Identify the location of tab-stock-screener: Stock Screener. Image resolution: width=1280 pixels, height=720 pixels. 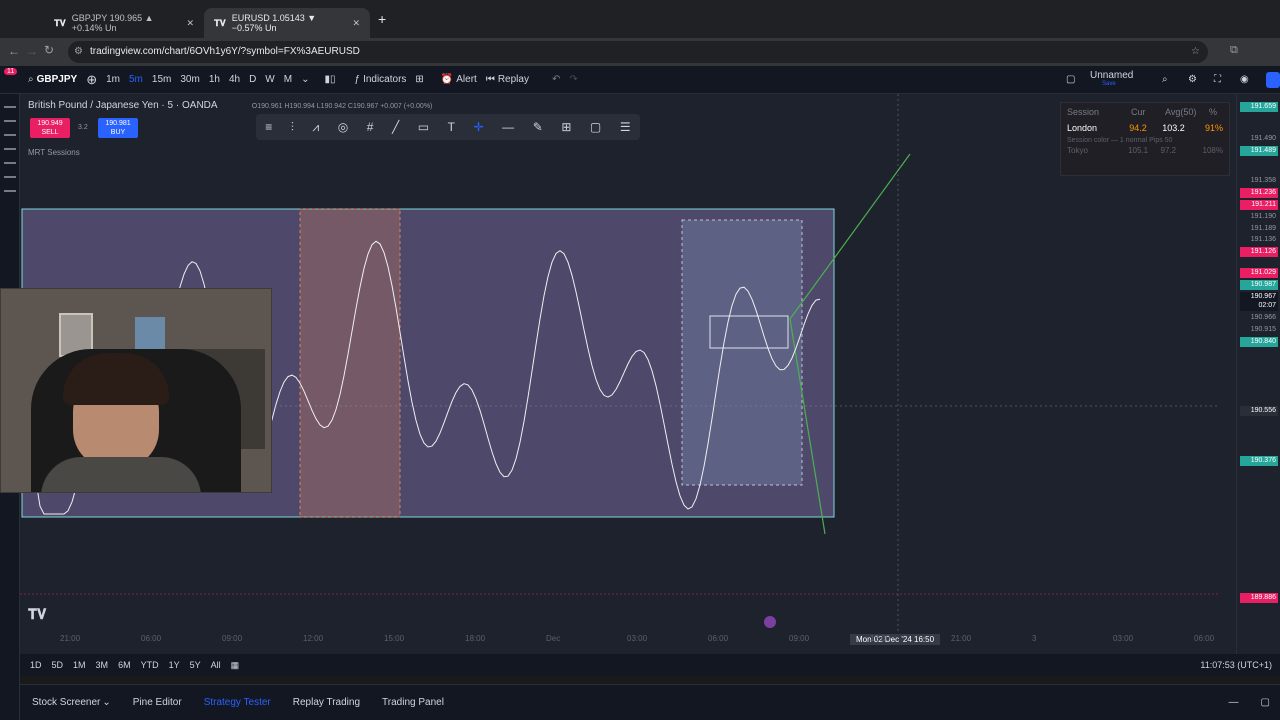
(66, 702).